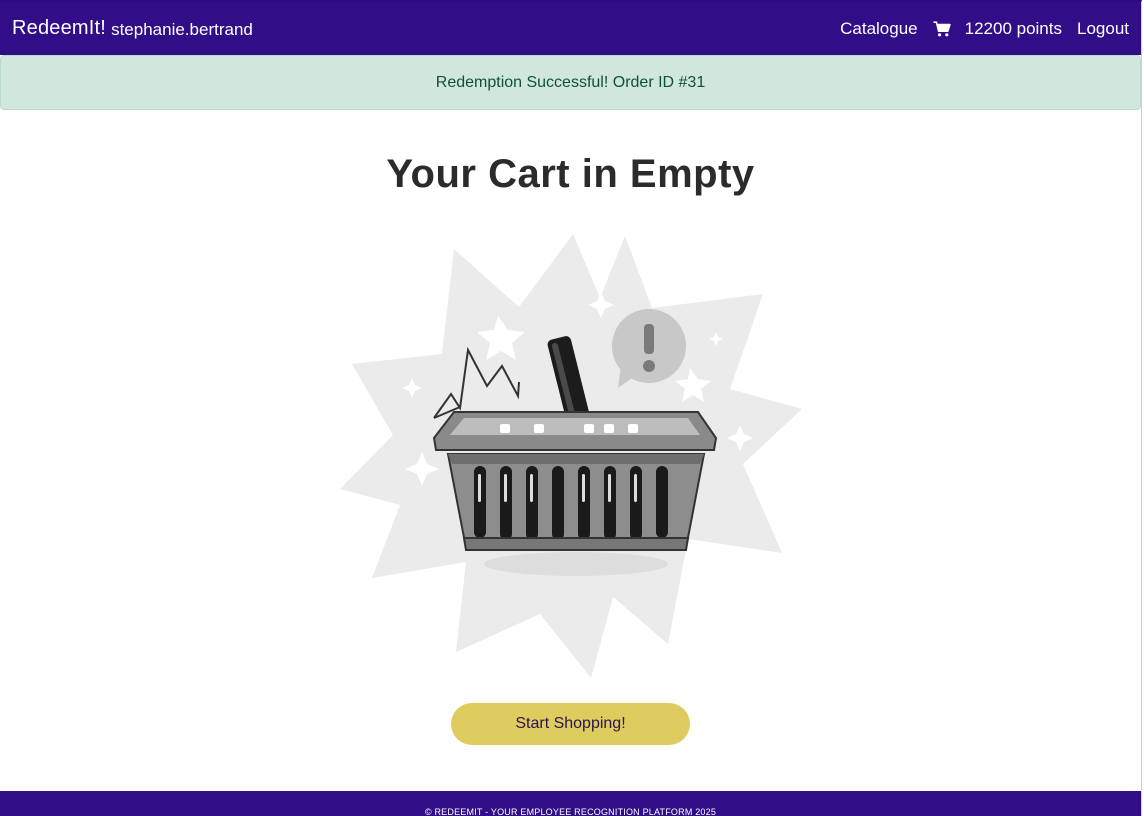 The height and width of the screenshot is (816, 1144). I want to click on nav-right-group: Catalogue 12200 points Logout, so click(984, 29).